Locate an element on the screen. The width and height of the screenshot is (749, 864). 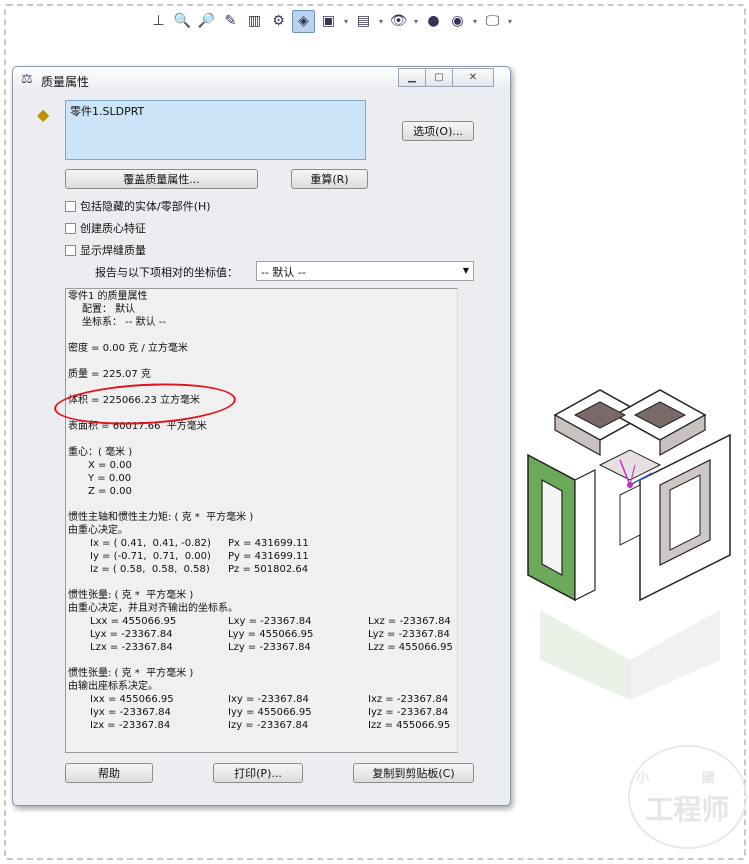
dialog-titlebar: ⚖ 质量属性 ▁ ▢ ✕ is located at coordinates (261, 80).